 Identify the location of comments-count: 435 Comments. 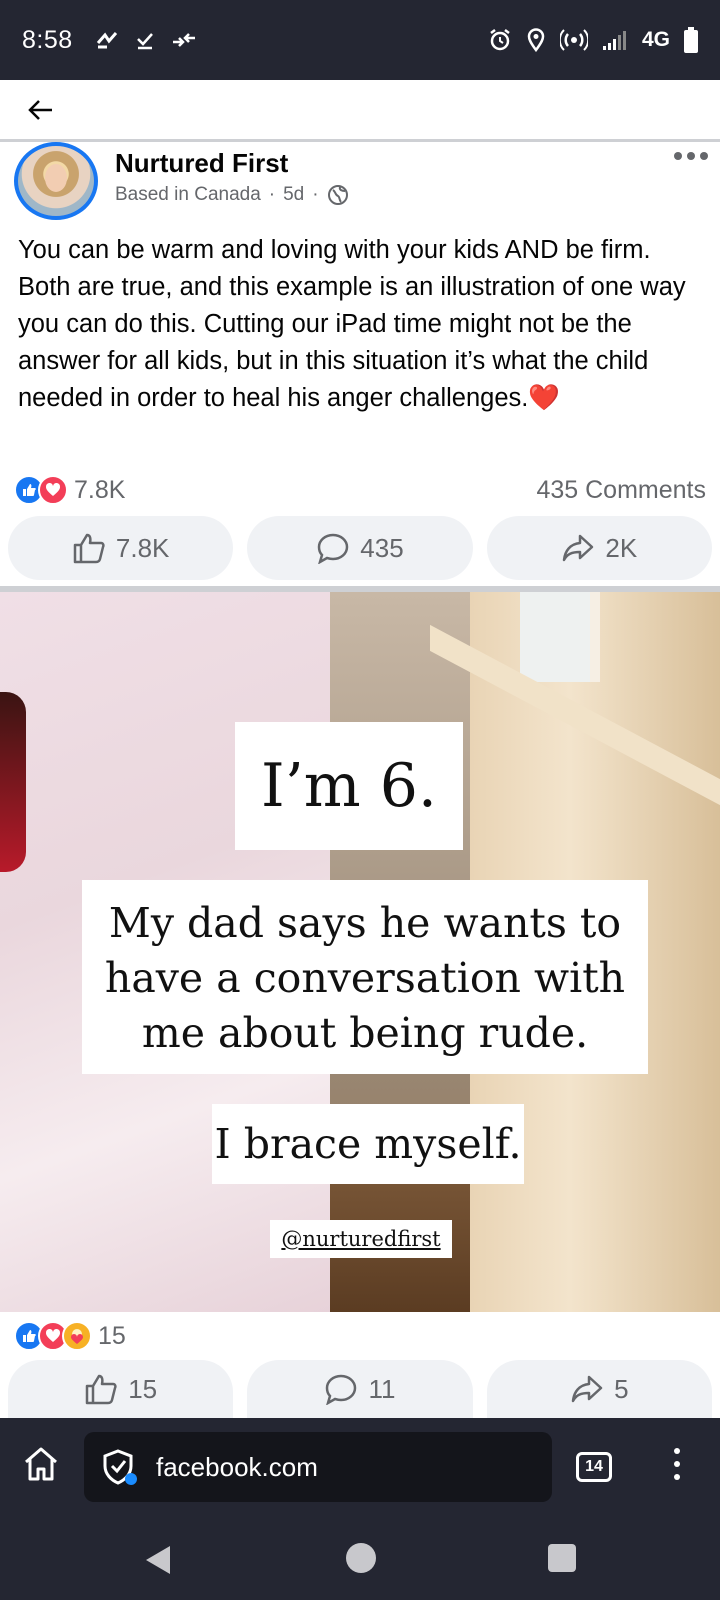
(621, 490).